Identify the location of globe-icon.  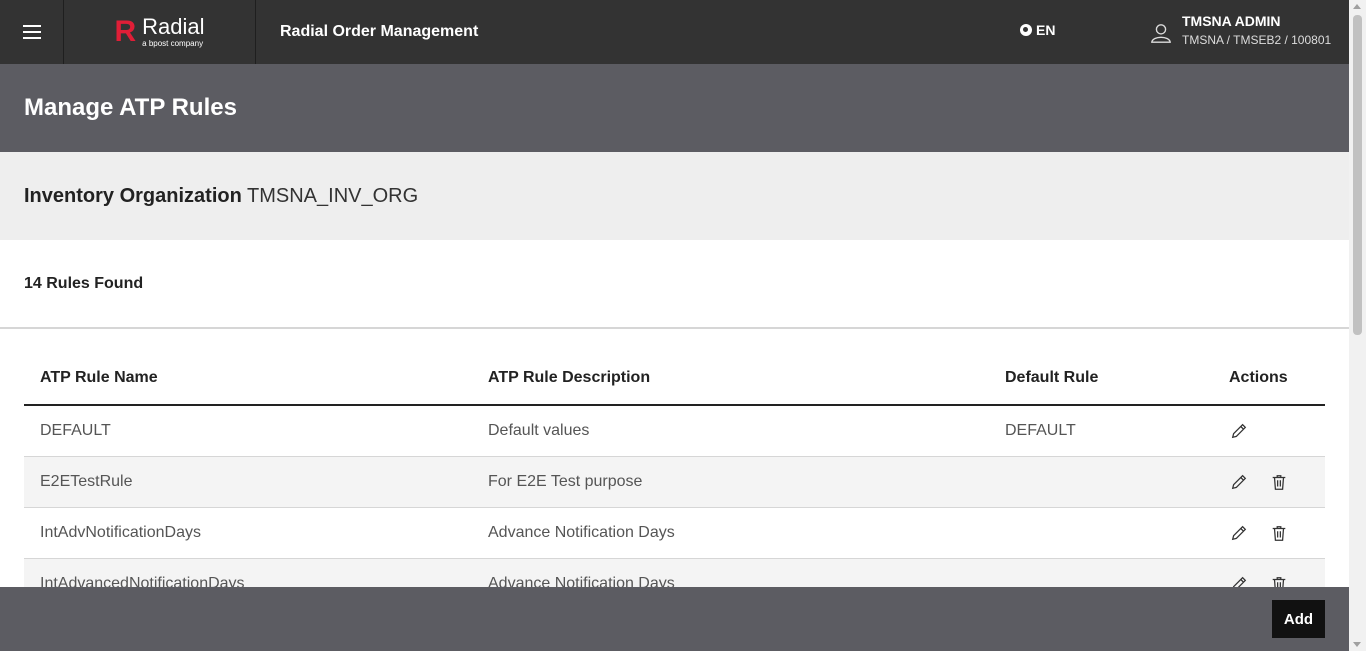
(1026, 30).